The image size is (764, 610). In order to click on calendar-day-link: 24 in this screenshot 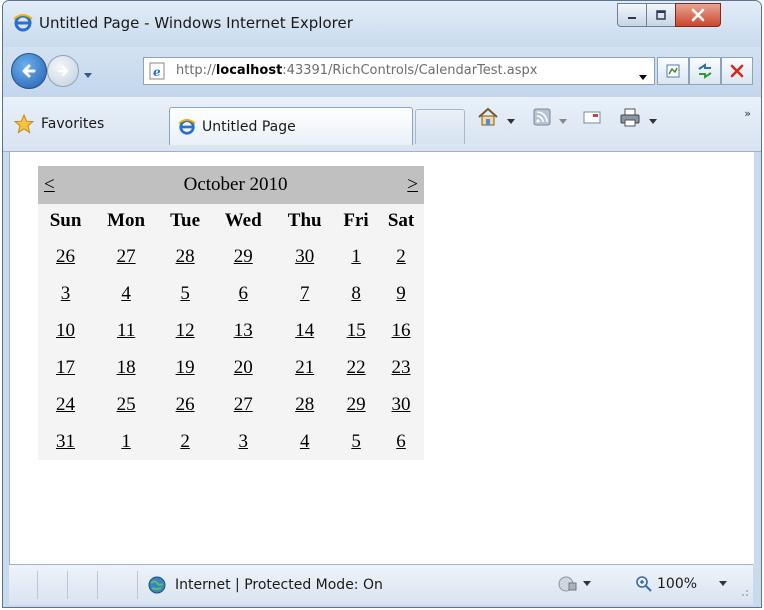, I will do `click(65, 404)`.